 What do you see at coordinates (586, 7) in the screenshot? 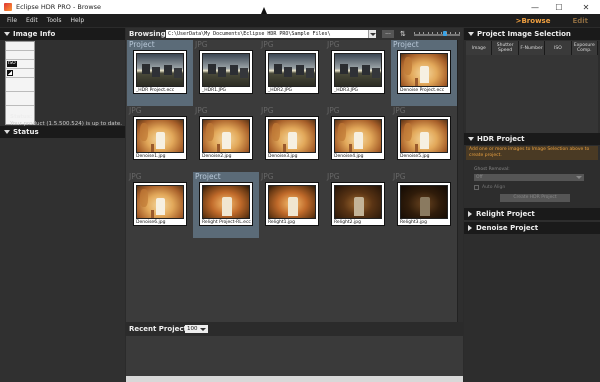
I see `close-button: ✕` at bounding box center [586, 7].